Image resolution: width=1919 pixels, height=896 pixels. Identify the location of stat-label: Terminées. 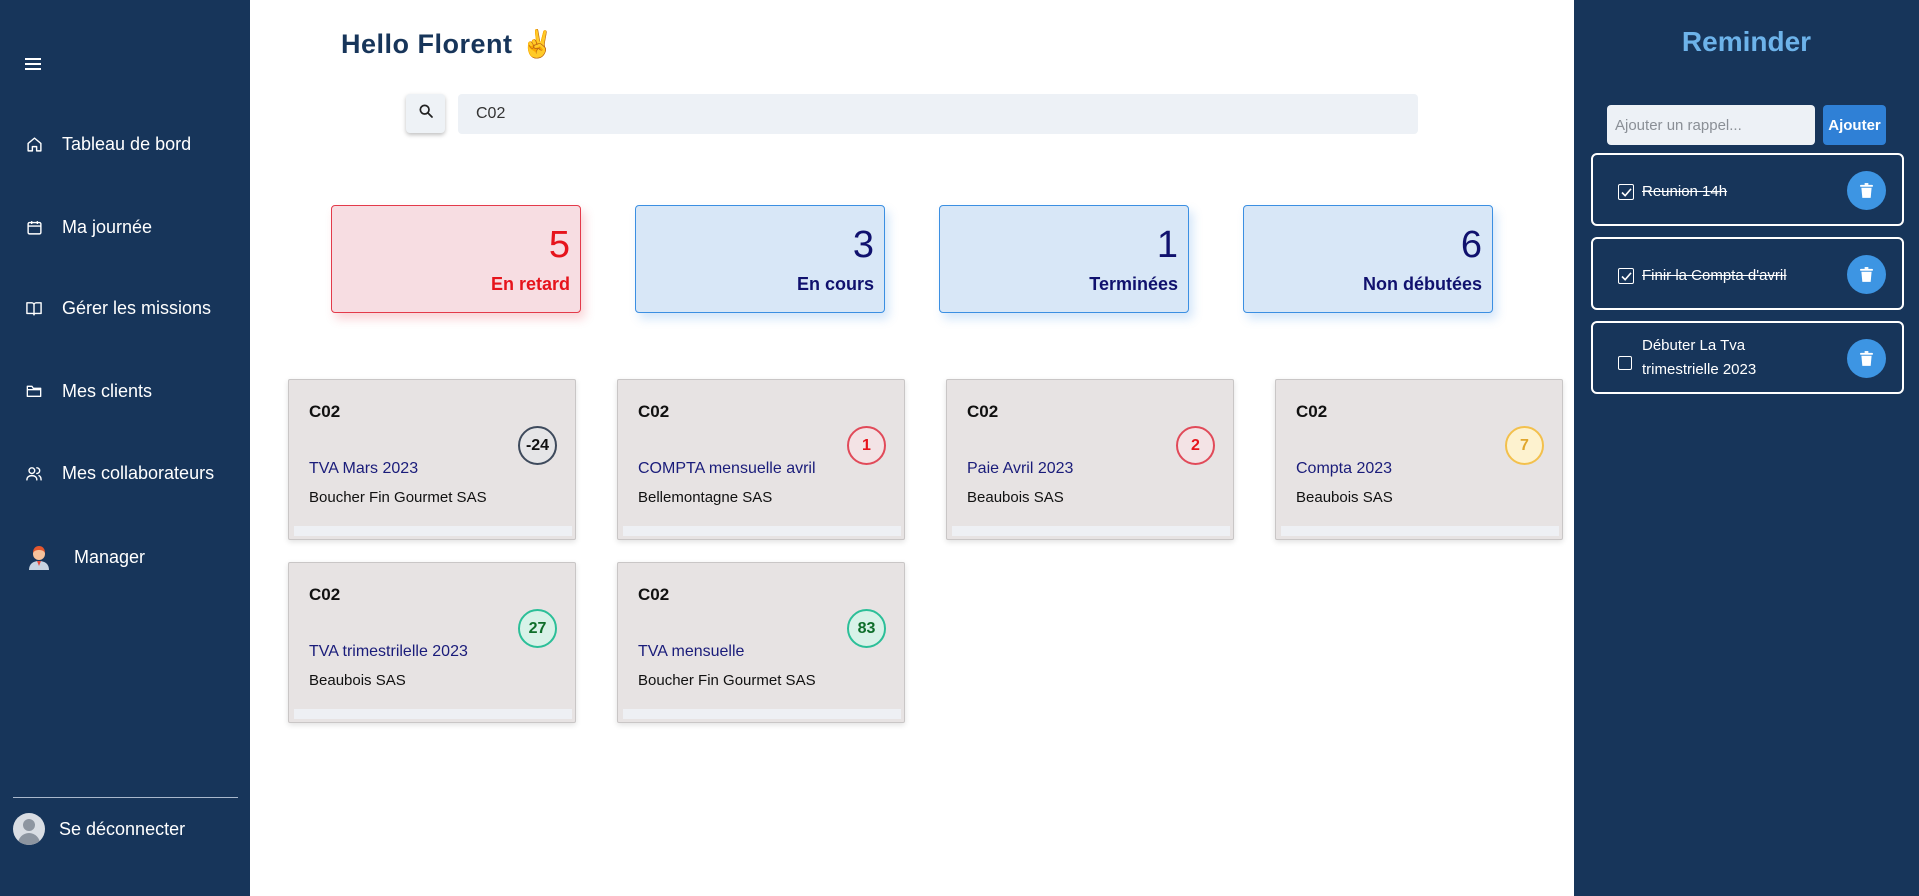
(1133, 284).